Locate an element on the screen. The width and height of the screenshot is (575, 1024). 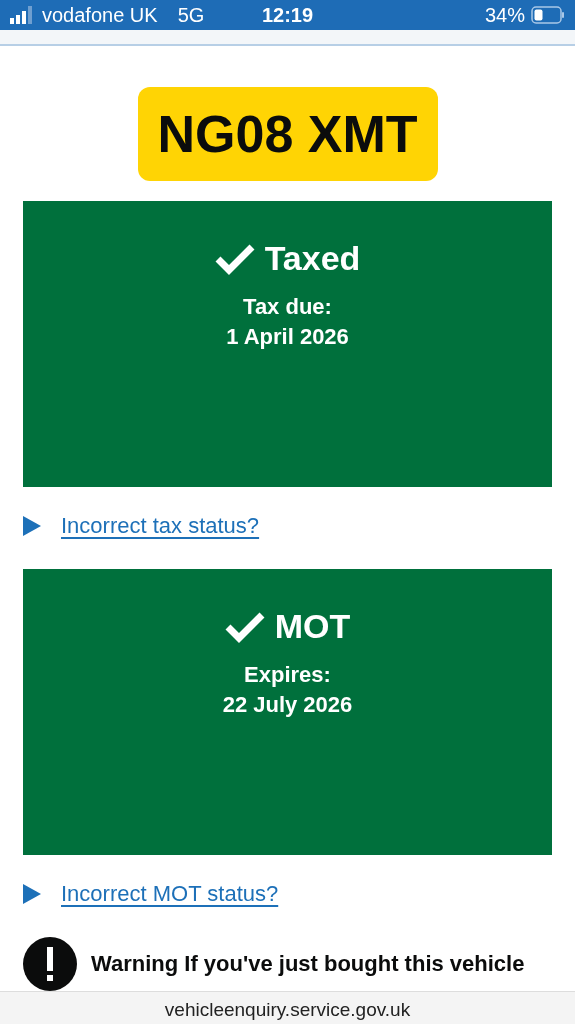
details-link: Incorrect MOT status? is located at coordinates (170, 894).